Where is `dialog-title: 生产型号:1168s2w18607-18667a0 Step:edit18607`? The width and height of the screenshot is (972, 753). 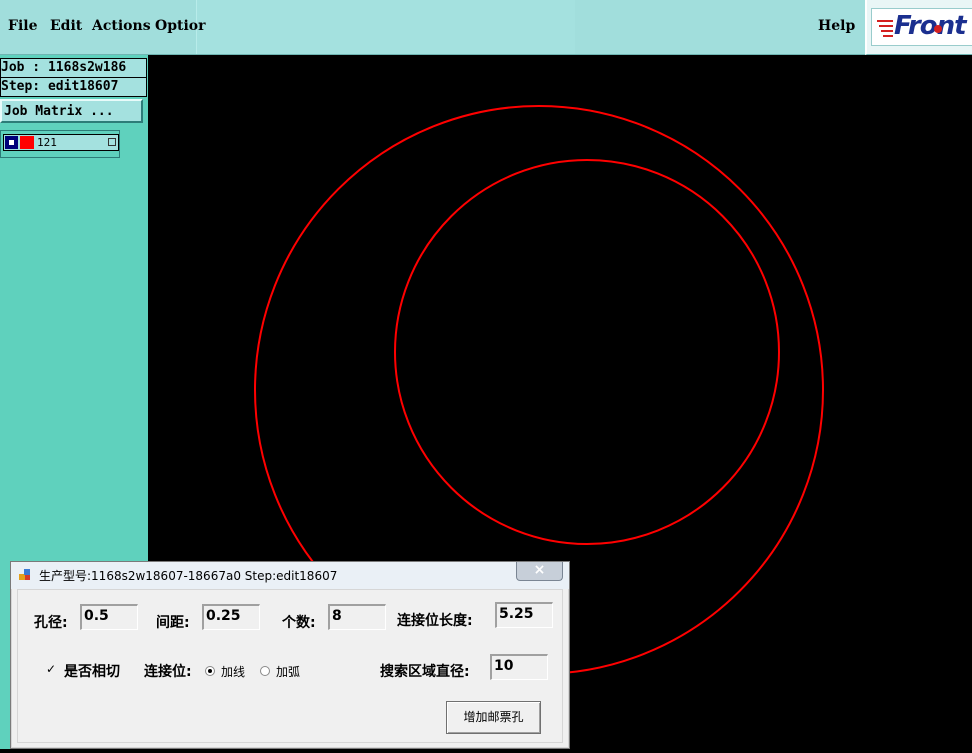
dialog-title: 生产型号:1168s2w18607-18667a0 Step:edit18607 is located at coordinates (188, 576).